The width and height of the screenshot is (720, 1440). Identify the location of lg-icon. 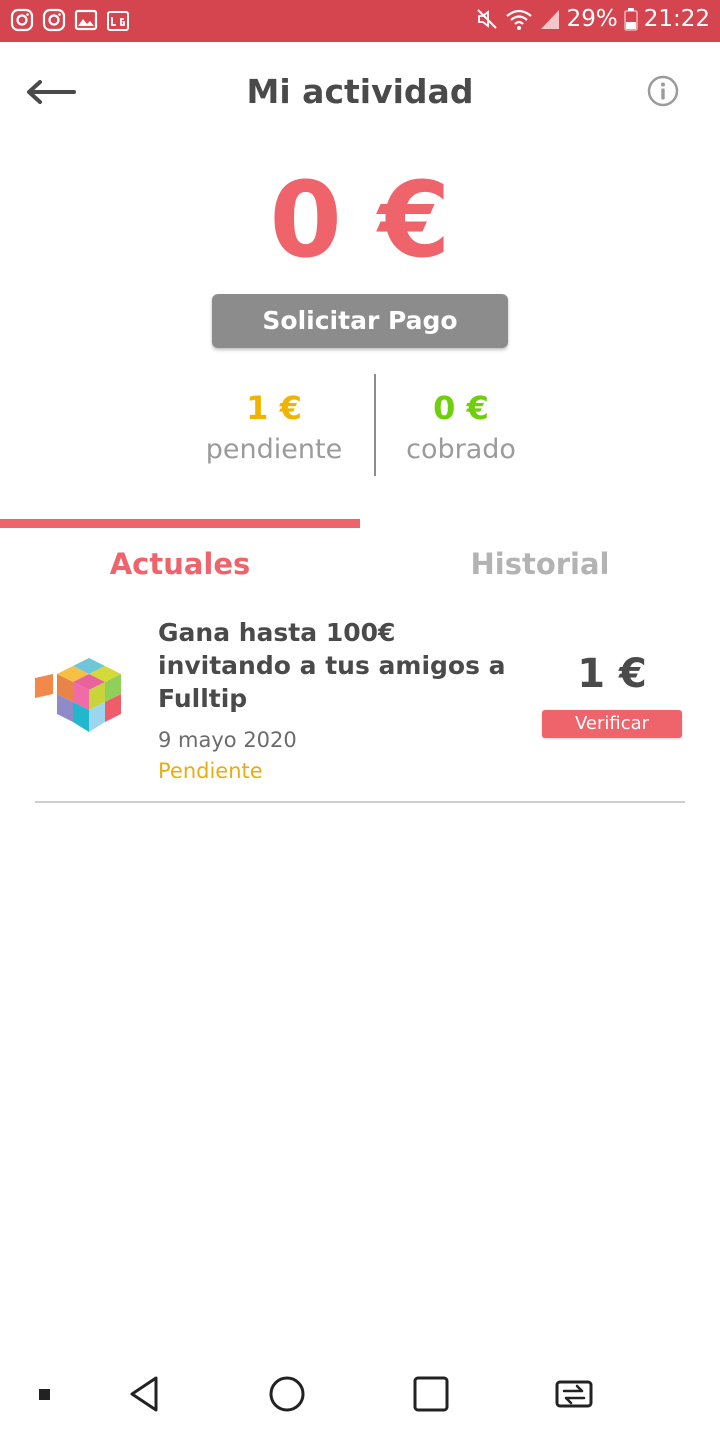
(118, 21).